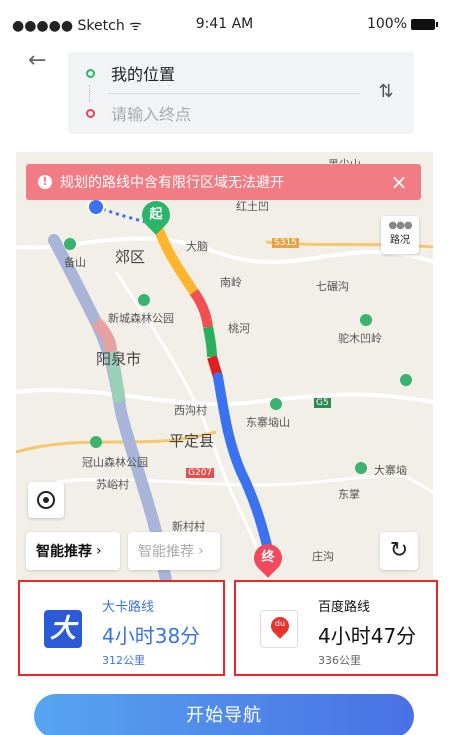 Image resolution: width=449 pixels, height=735 pixels. Describe the element at coordinates (190, 410) in the screenshot. I see `map-label: 西沟村` at that location.